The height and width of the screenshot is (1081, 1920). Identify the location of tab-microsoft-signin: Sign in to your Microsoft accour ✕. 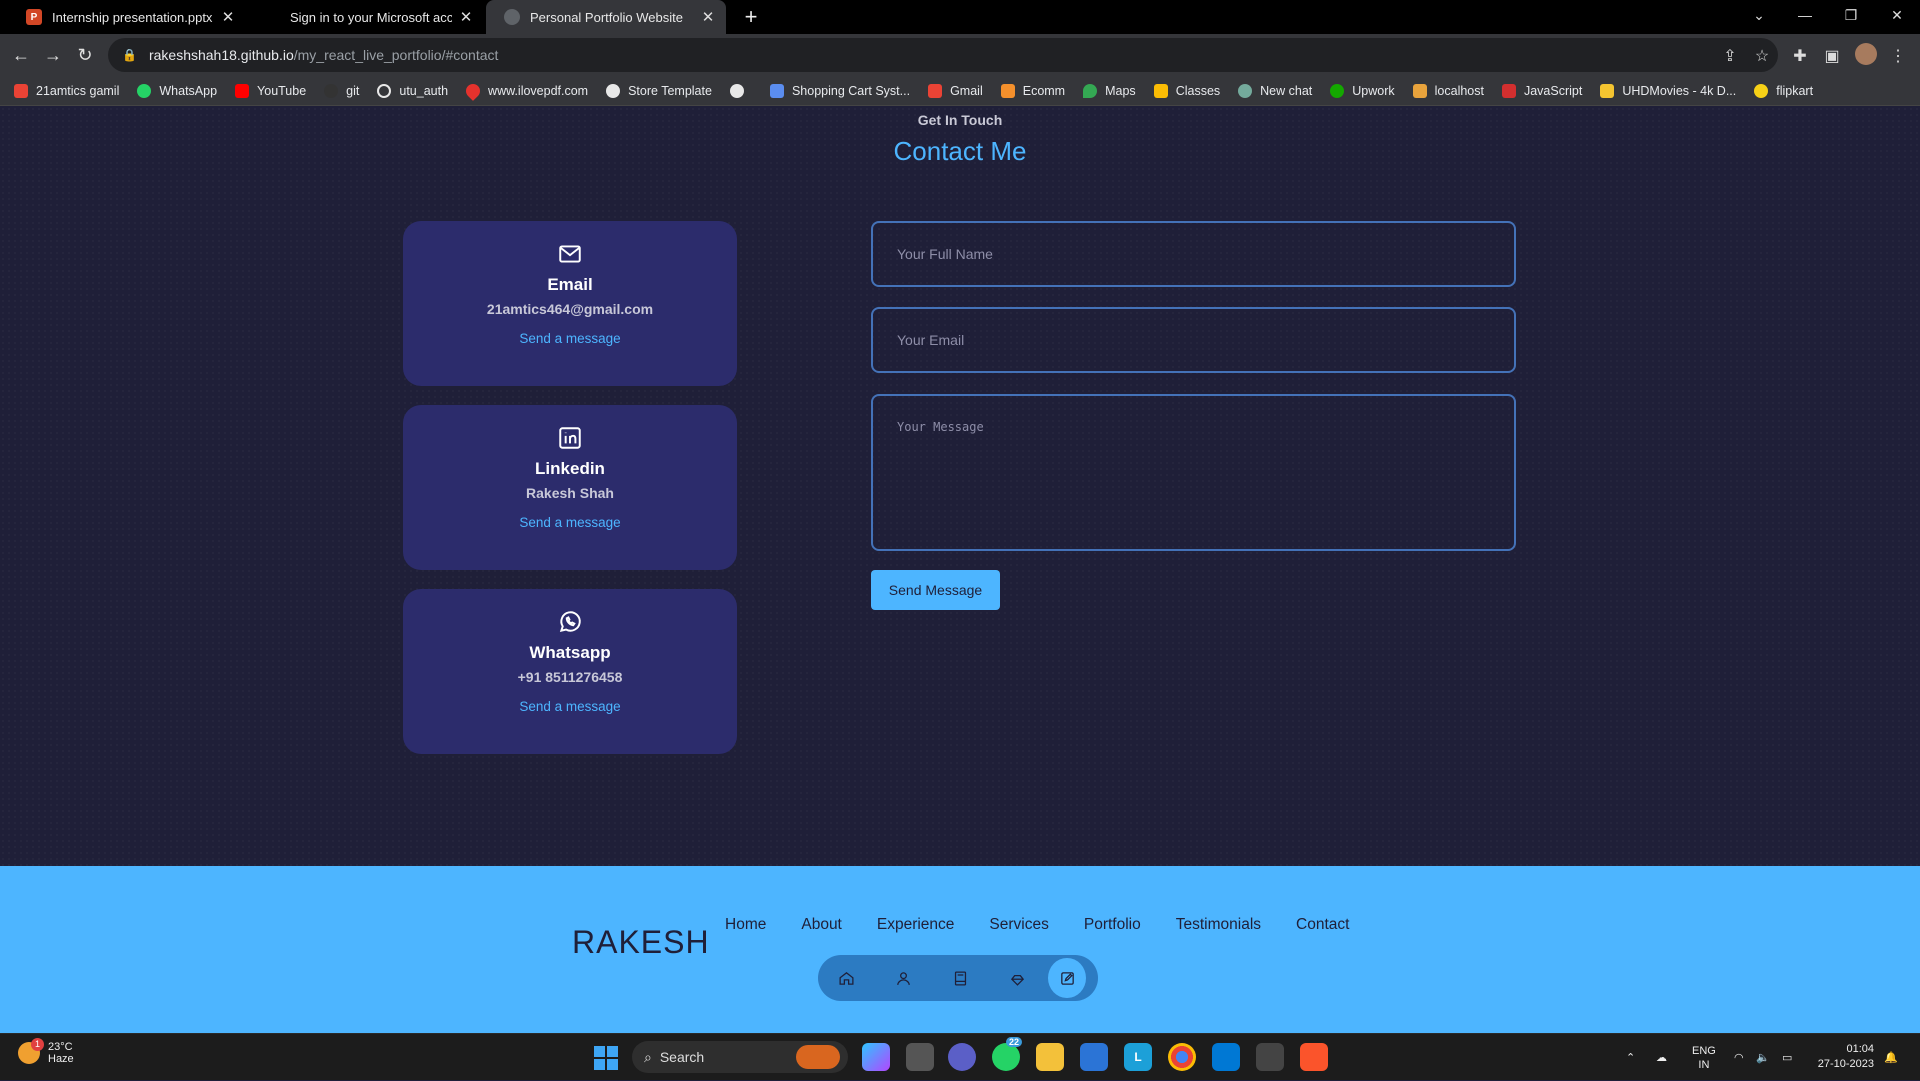
(365, 17).